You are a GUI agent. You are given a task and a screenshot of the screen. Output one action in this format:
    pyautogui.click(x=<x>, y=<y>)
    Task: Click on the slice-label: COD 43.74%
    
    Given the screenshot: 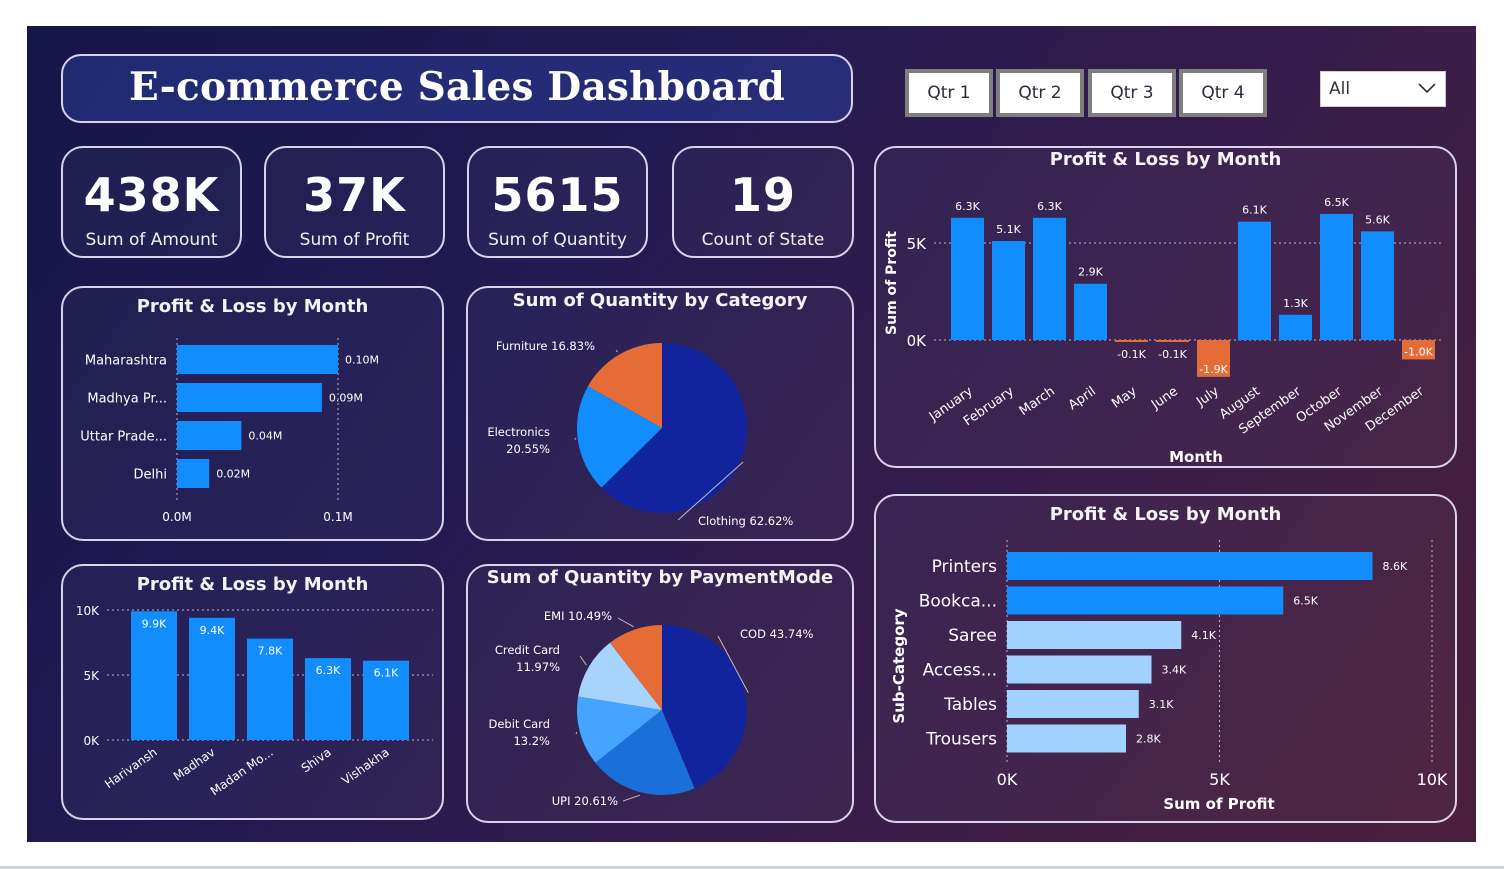 What is the action you would take?
    pyautogui.click(x=777, y=634)
    